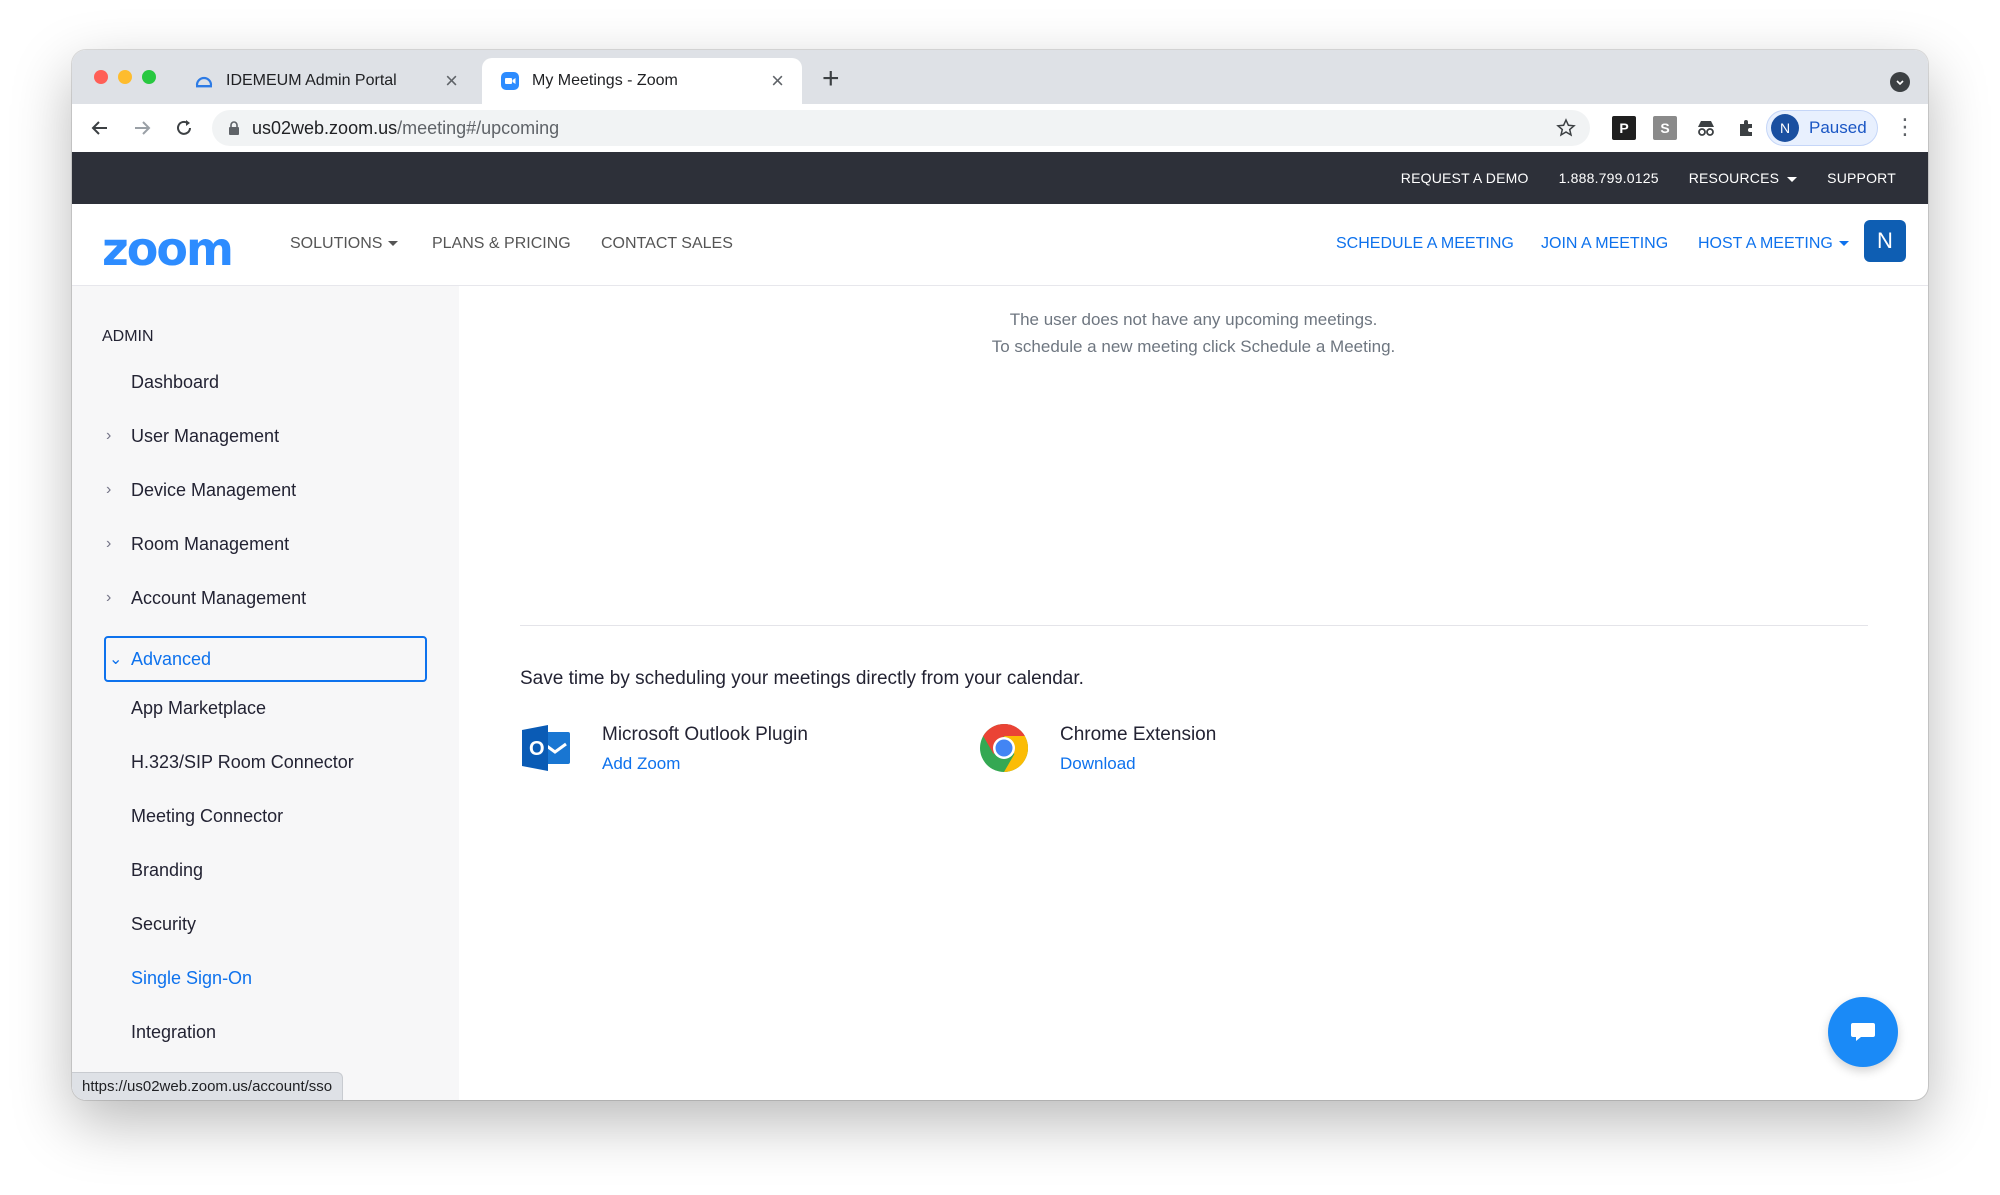 This screenshot has width=2000, height=1195. I want to click on contact-sales-link: CONTACT SALES, so click(667, 244).